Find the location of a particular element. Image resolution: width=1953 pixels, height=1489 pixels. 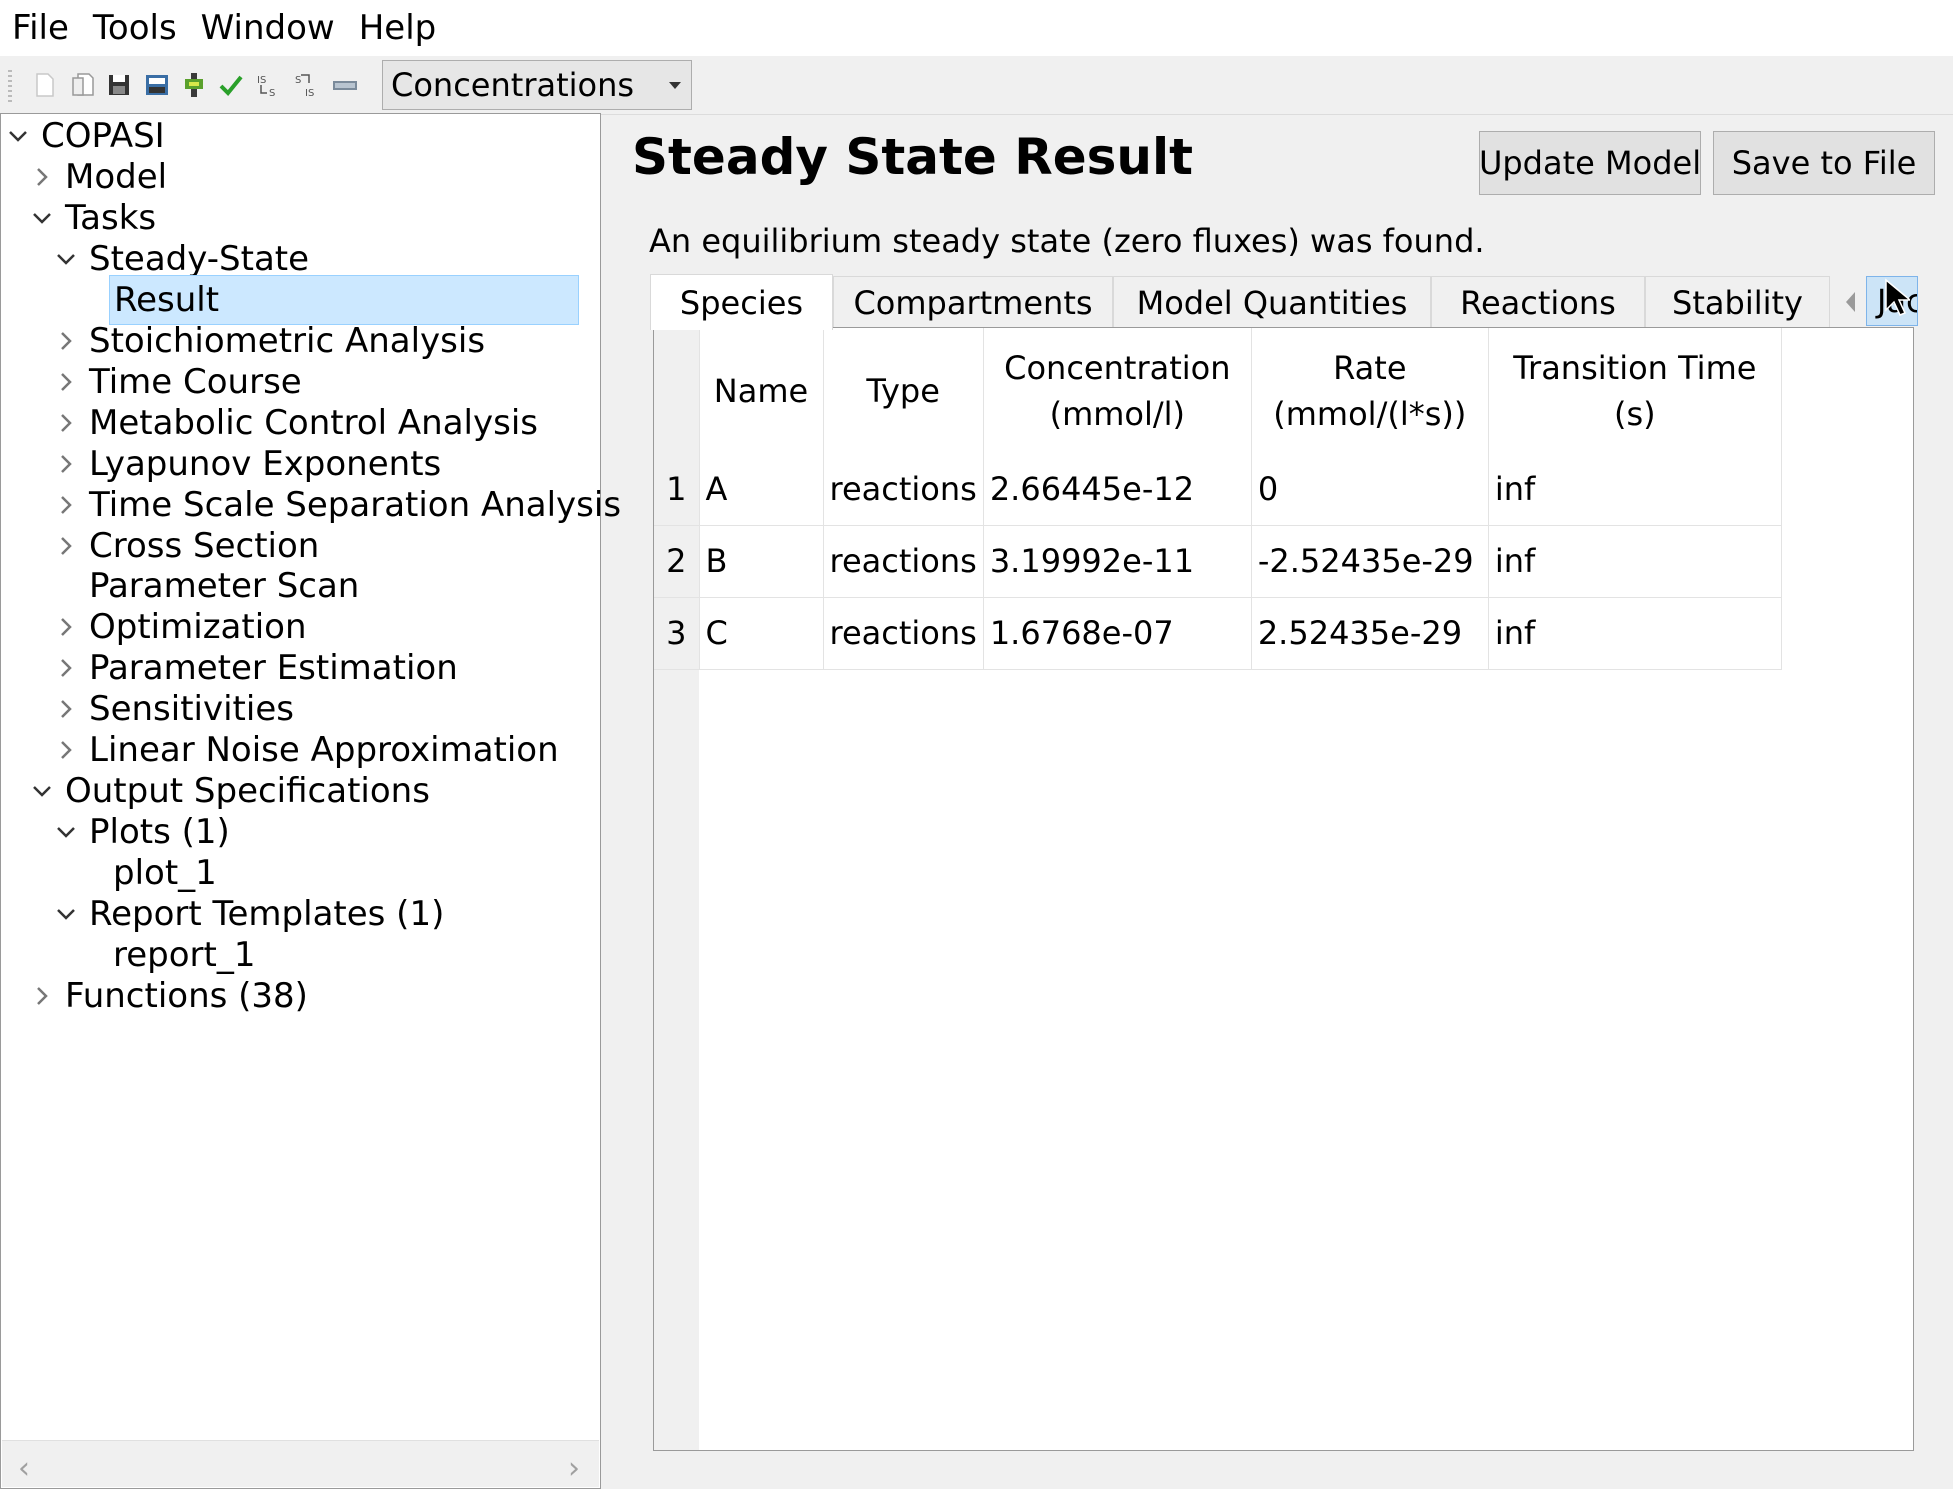

cell-name: C is located at coordinates (761, 633).